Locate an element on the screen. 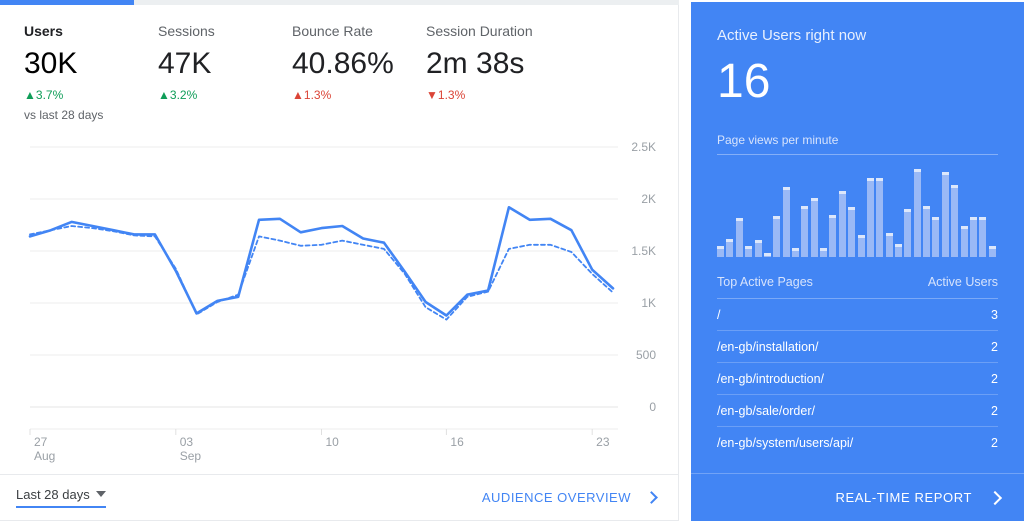 The image size is (1024, 521). y-axis-tick-label: 500 is located at coordinates (645, 355).